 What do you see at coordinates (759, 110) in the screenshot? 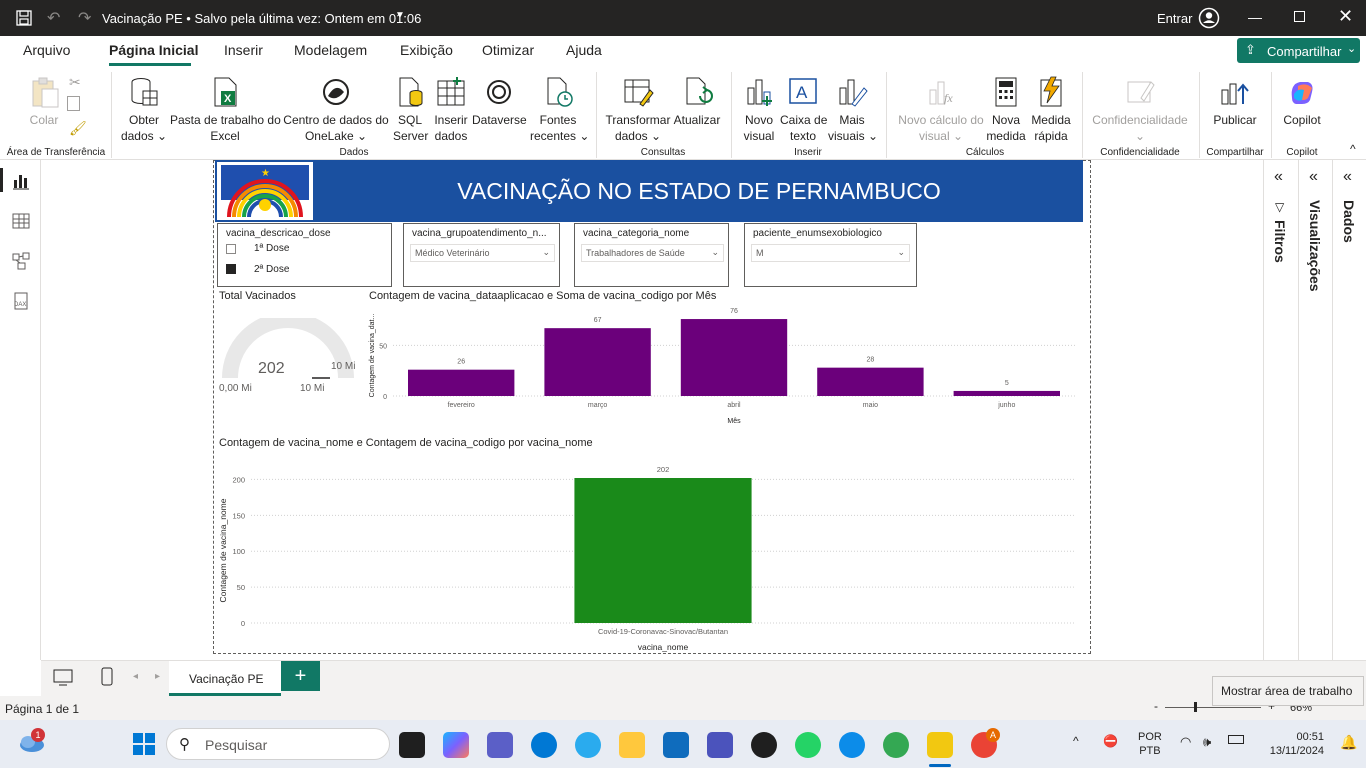
I see `new-visual-button: Novo visual` at bounding box center [759, 110].